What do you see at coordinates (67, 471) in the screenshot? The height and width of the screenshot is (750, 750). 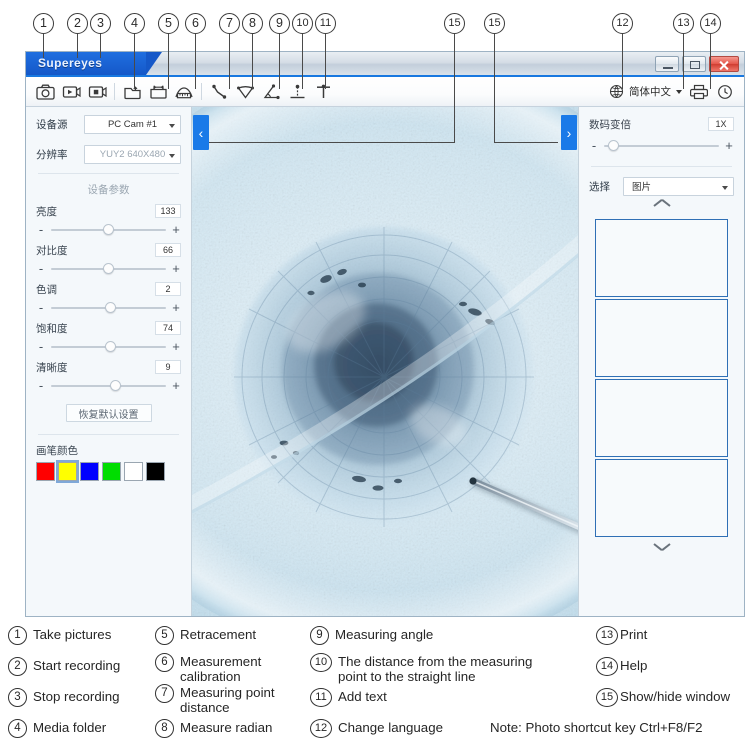 I see `pen-color-yellow` at bounding box center [67, 471].